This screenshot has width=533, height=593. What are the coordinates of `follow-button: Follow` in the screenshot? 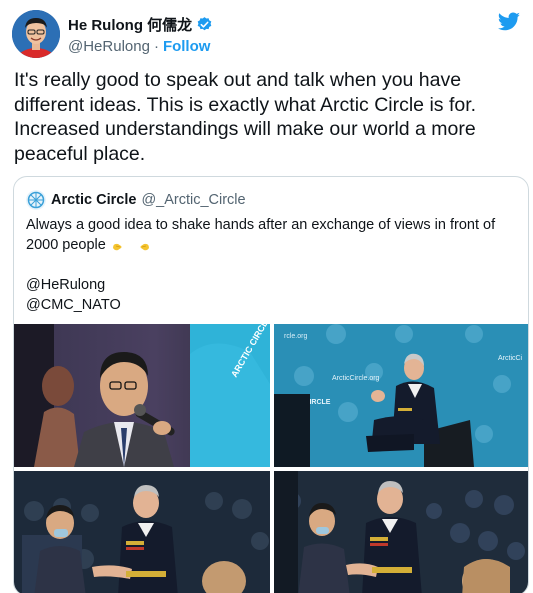 It's located at (187, 46).